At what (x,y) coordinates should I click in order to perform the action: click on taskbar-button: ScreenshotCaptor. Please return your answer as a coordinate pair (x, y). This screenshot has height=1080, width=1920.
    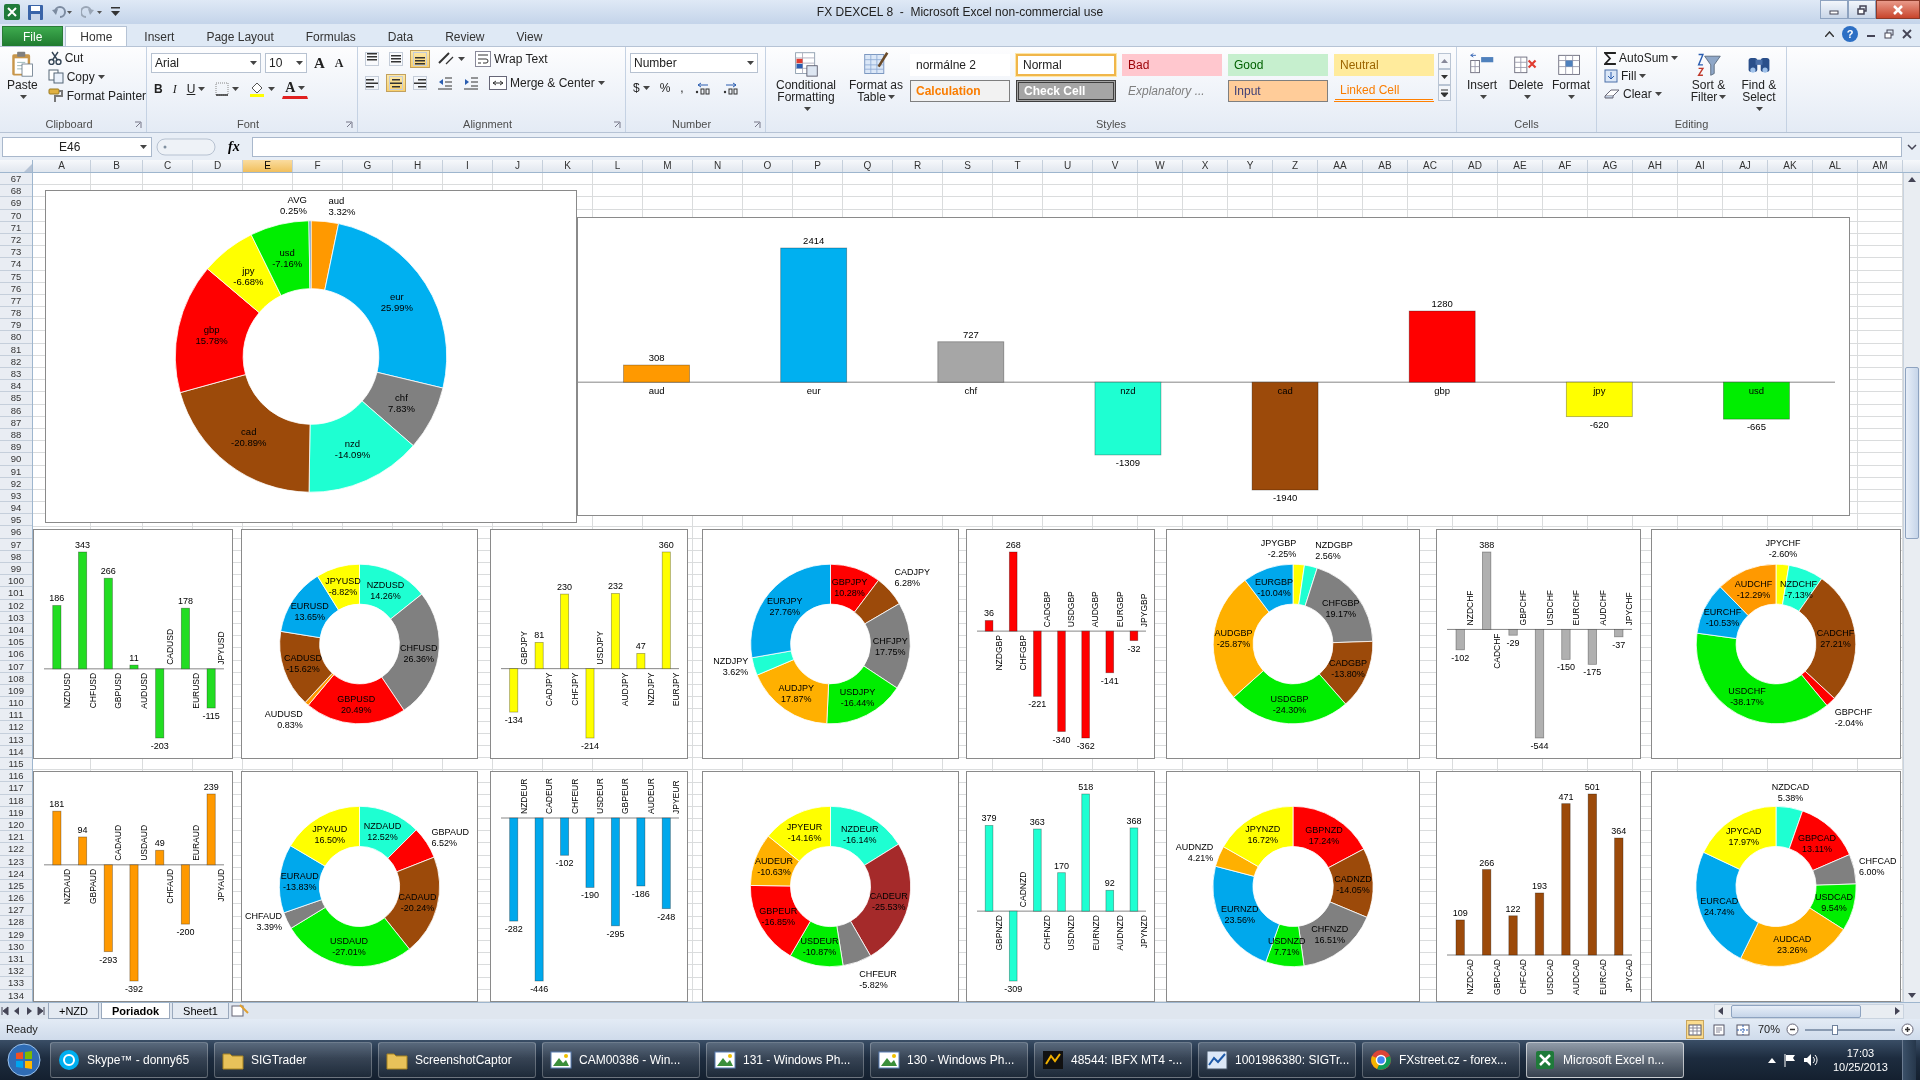
    Looking at the image, I should click on (457, 1060).